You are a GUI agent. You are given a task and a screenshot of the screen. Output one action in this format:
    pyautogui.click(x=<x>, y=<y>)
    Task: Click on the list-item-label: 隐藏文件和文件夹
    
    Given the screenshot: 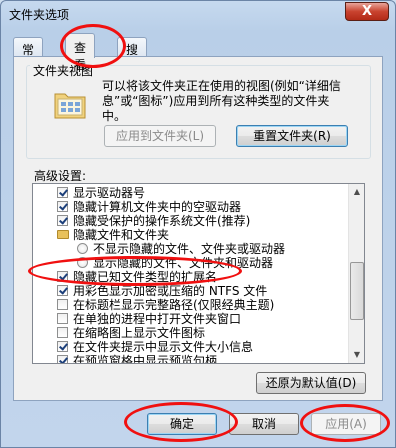 What is the action you would take?
    pyautogui.click(x=121, y=235)
    